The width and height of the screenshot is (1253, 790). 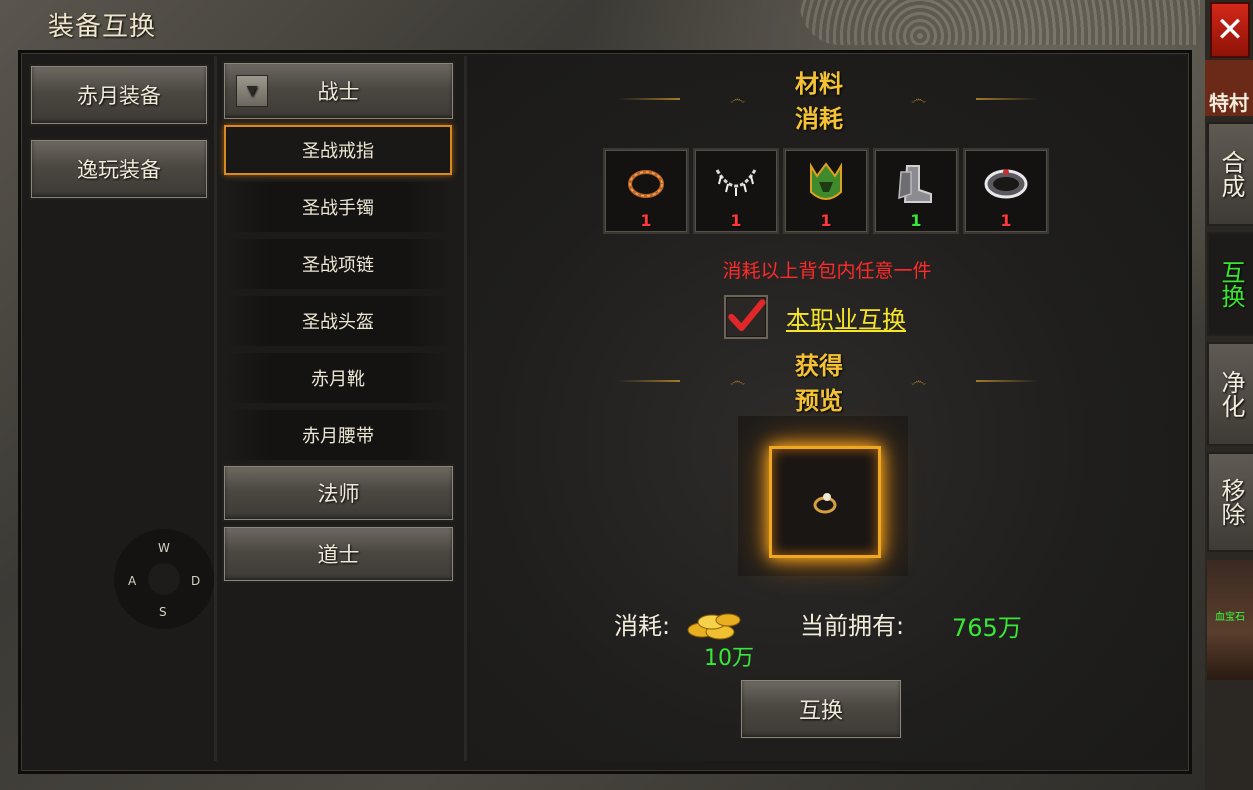 What do you see at coordinates (120, 408) in the screenshot?
I see `category-column: 赤月装备 逸玩装备 W A D S` at bounding box center [120, 408].